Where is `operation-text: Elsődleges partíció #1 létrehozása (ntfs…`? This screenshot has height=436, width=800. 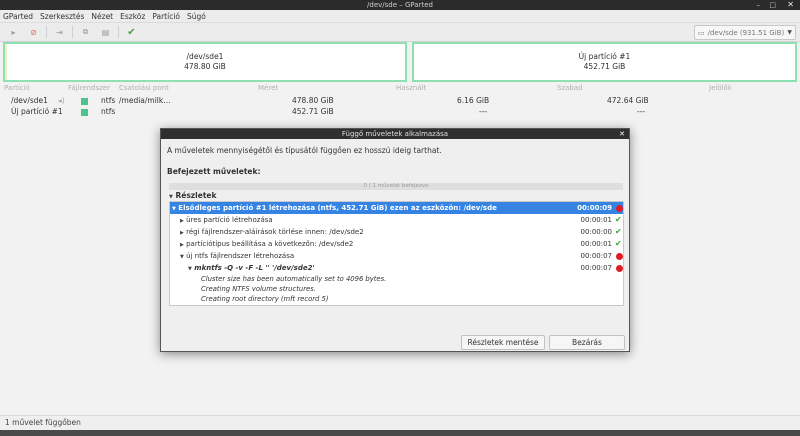
operation-text: Elsődleges partíció #1 létrehozása (ntfs… is located at coordinates (337, 208).